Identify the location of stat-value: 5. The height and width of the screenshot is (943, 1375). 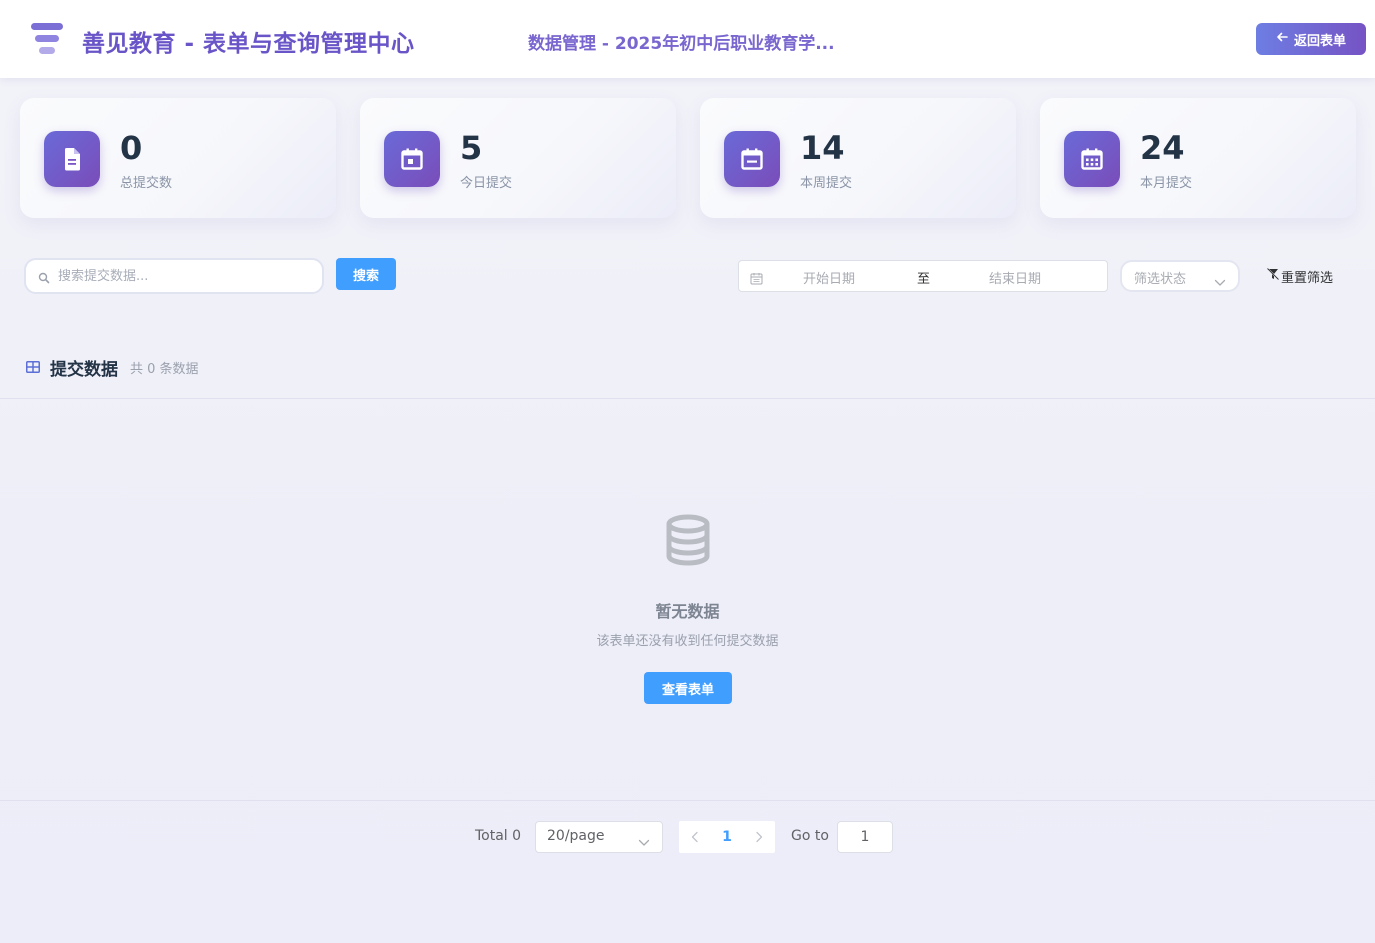
(471, 148).